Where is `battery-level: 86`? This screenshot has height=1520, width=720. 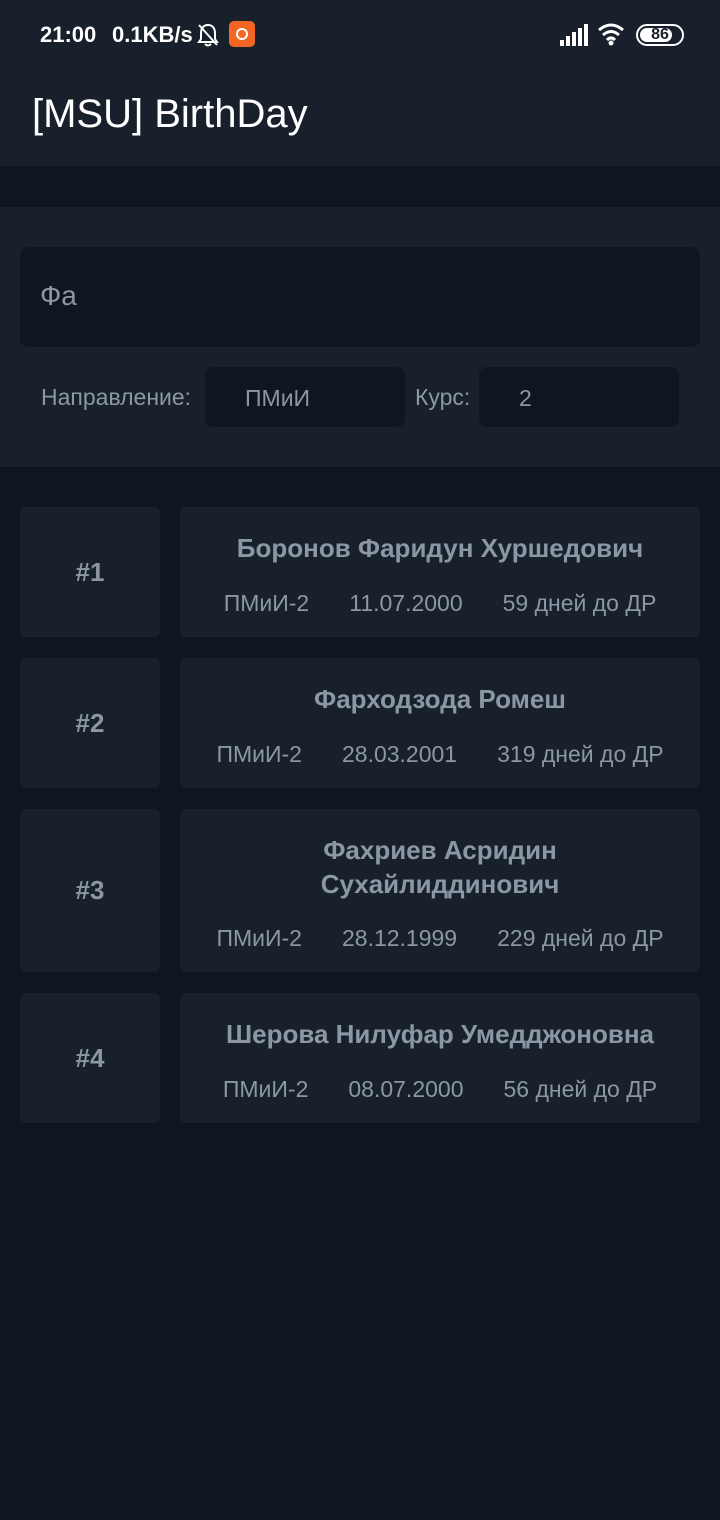 battery-level: 86 is located at coordinates (660, 34).